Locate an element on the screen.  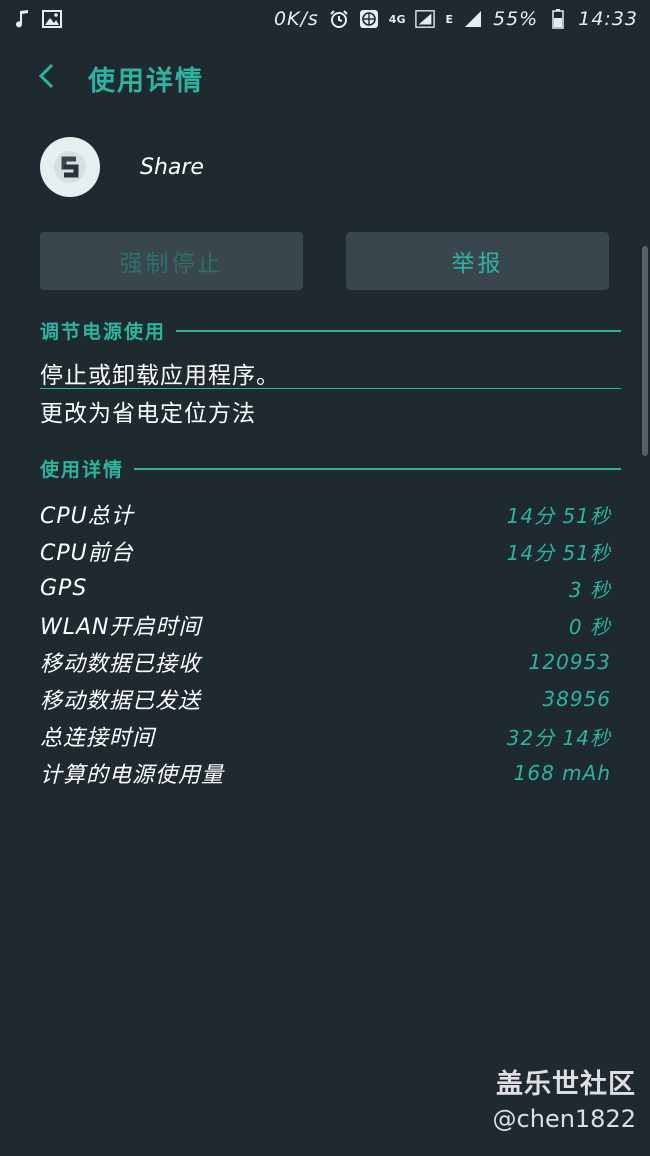
detail-row-gps: GPS 3 秒 is located at coordinates (325, 588).